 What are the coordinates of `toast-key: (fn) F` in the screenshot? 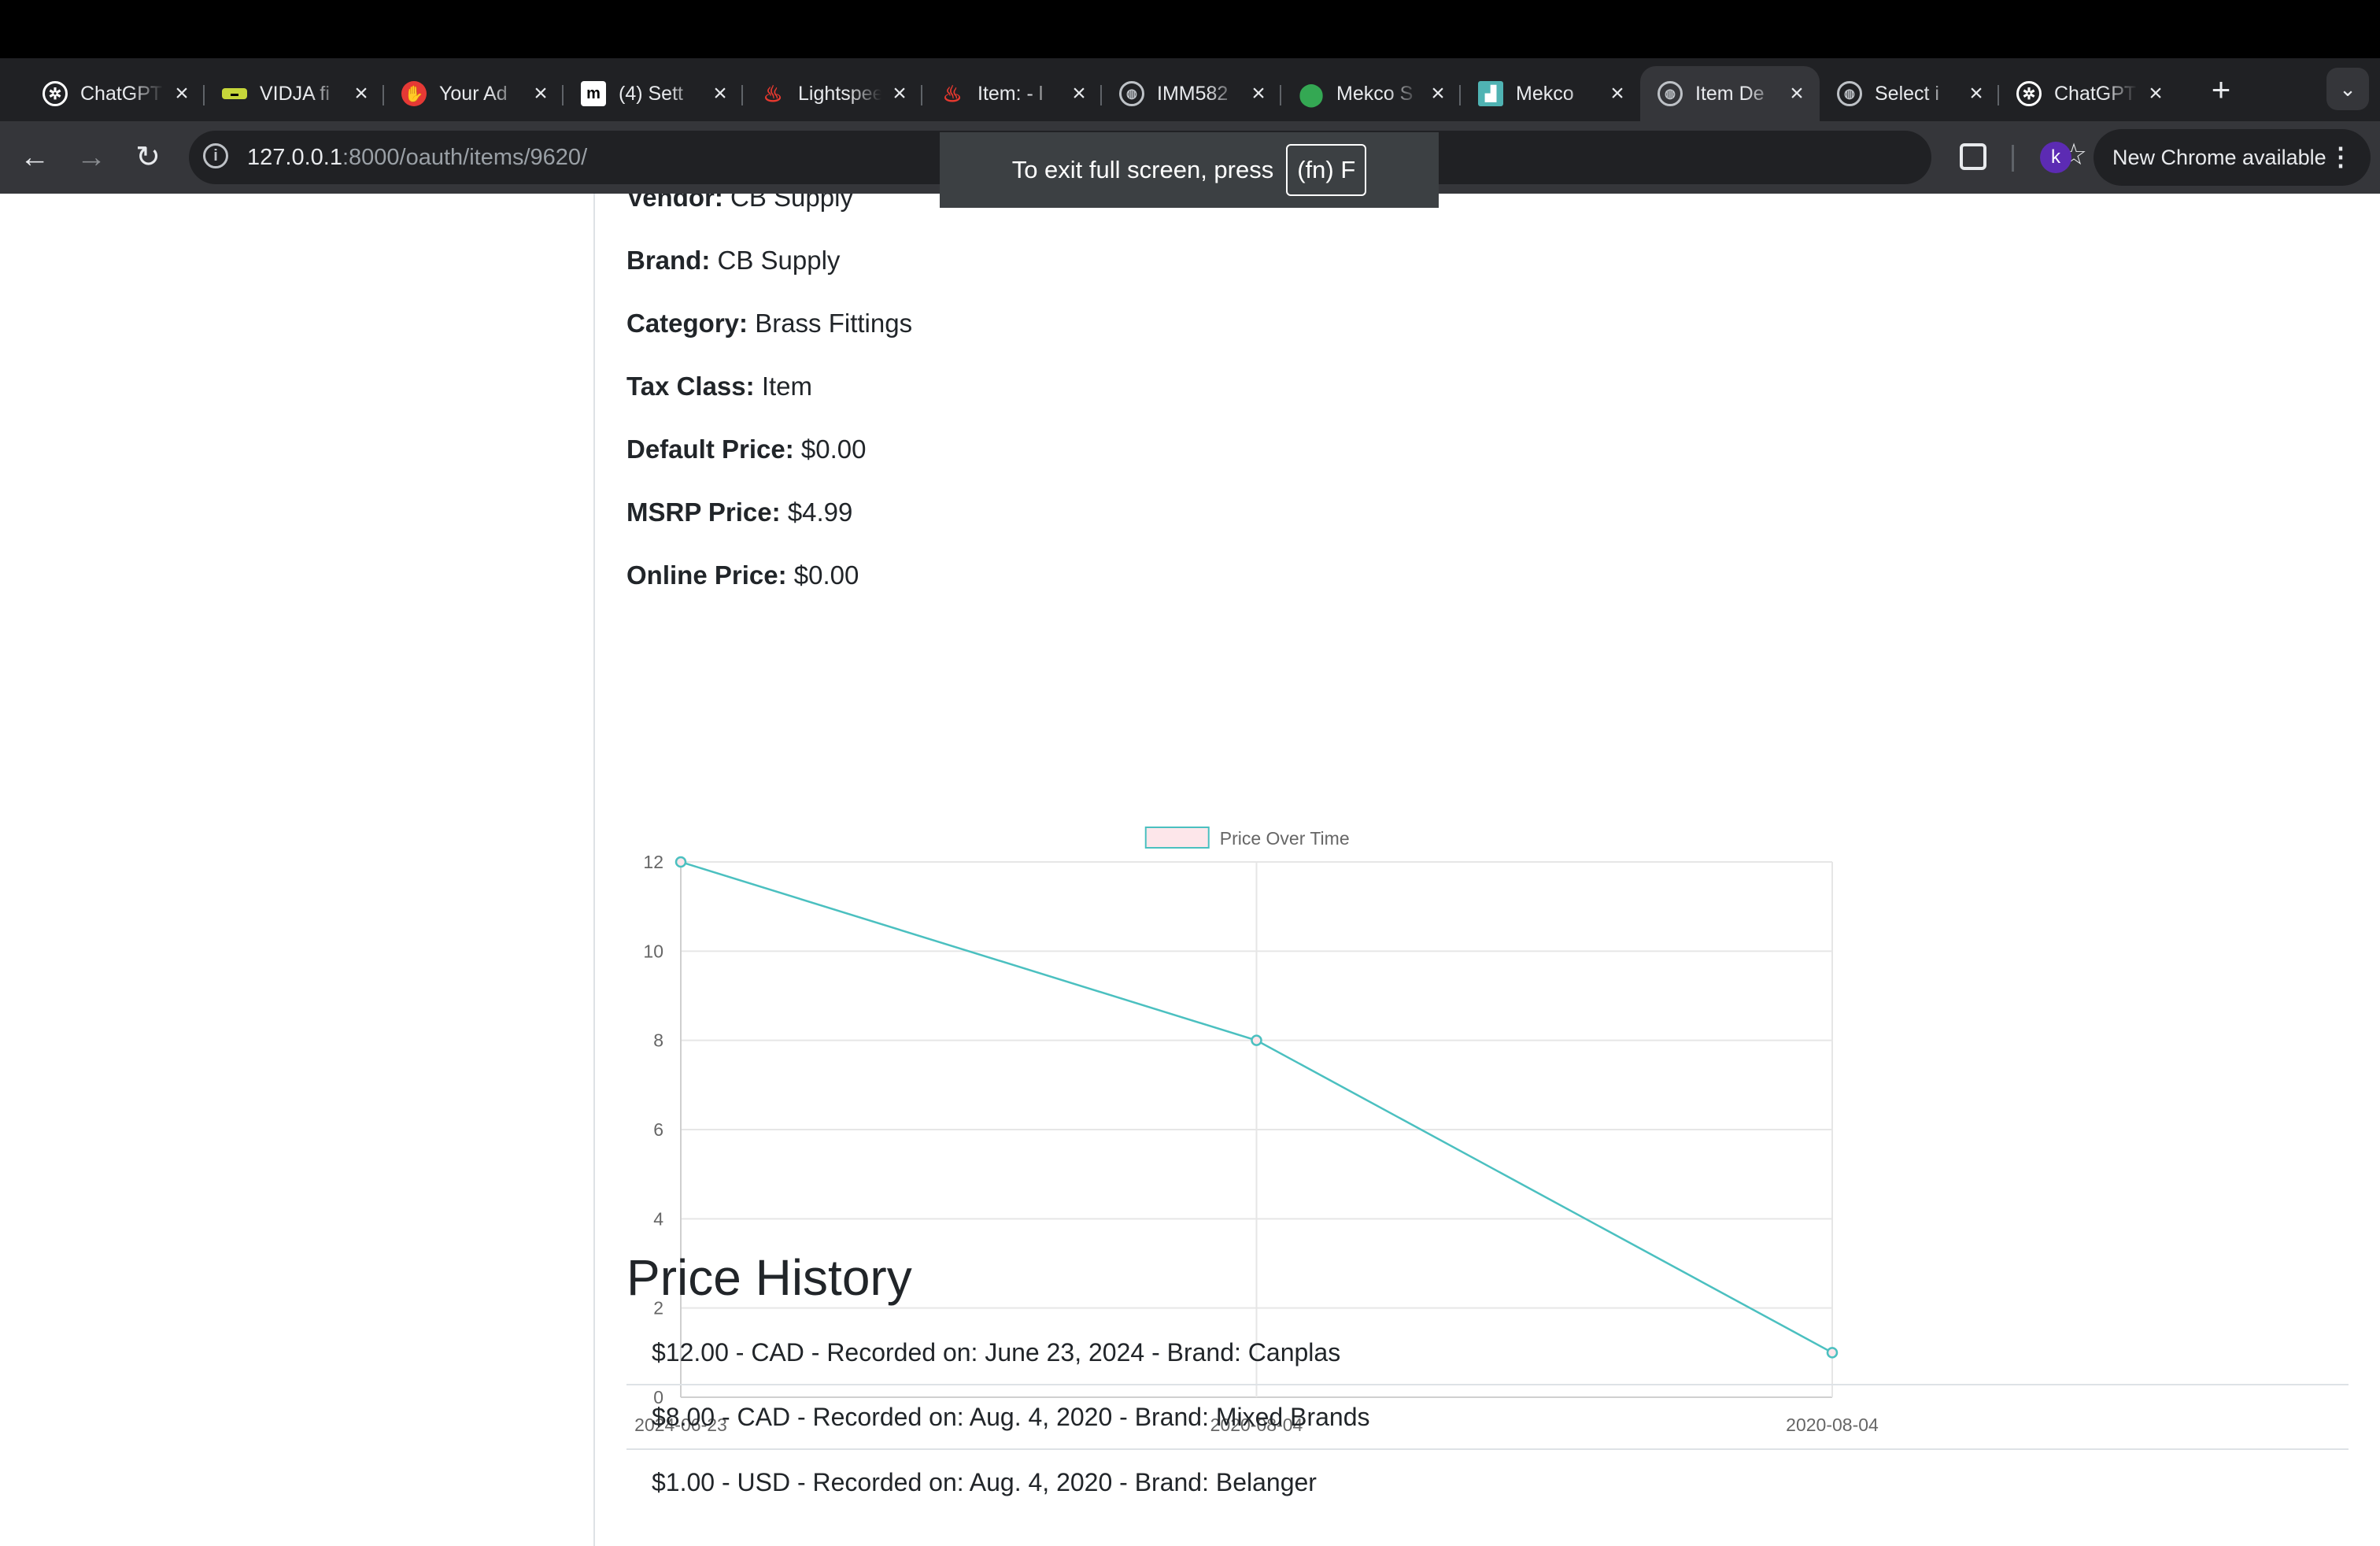 It's located at (1326, 170).